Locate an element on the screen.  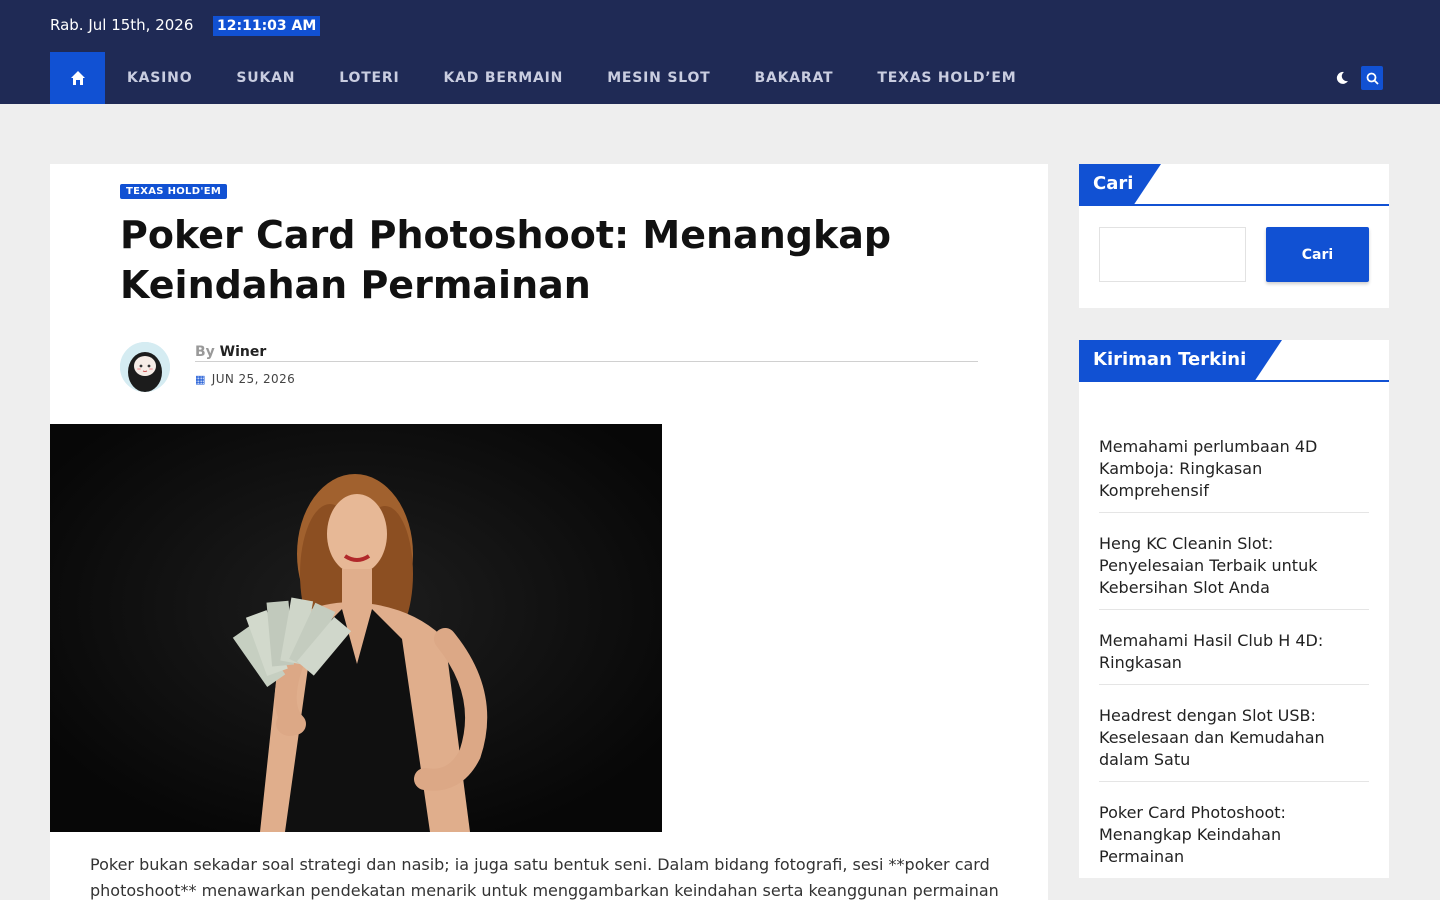
author-avatar is located at coordinates (145, 367).